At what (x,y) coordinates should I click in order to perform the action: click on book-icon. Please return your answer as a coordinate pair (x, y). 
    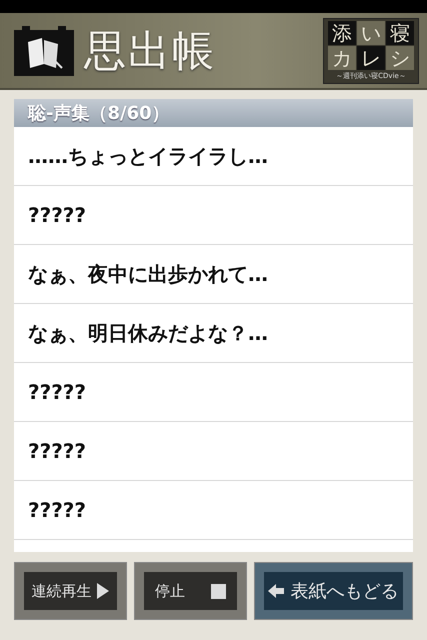
    Looking at the image, I should click on (44, 51).